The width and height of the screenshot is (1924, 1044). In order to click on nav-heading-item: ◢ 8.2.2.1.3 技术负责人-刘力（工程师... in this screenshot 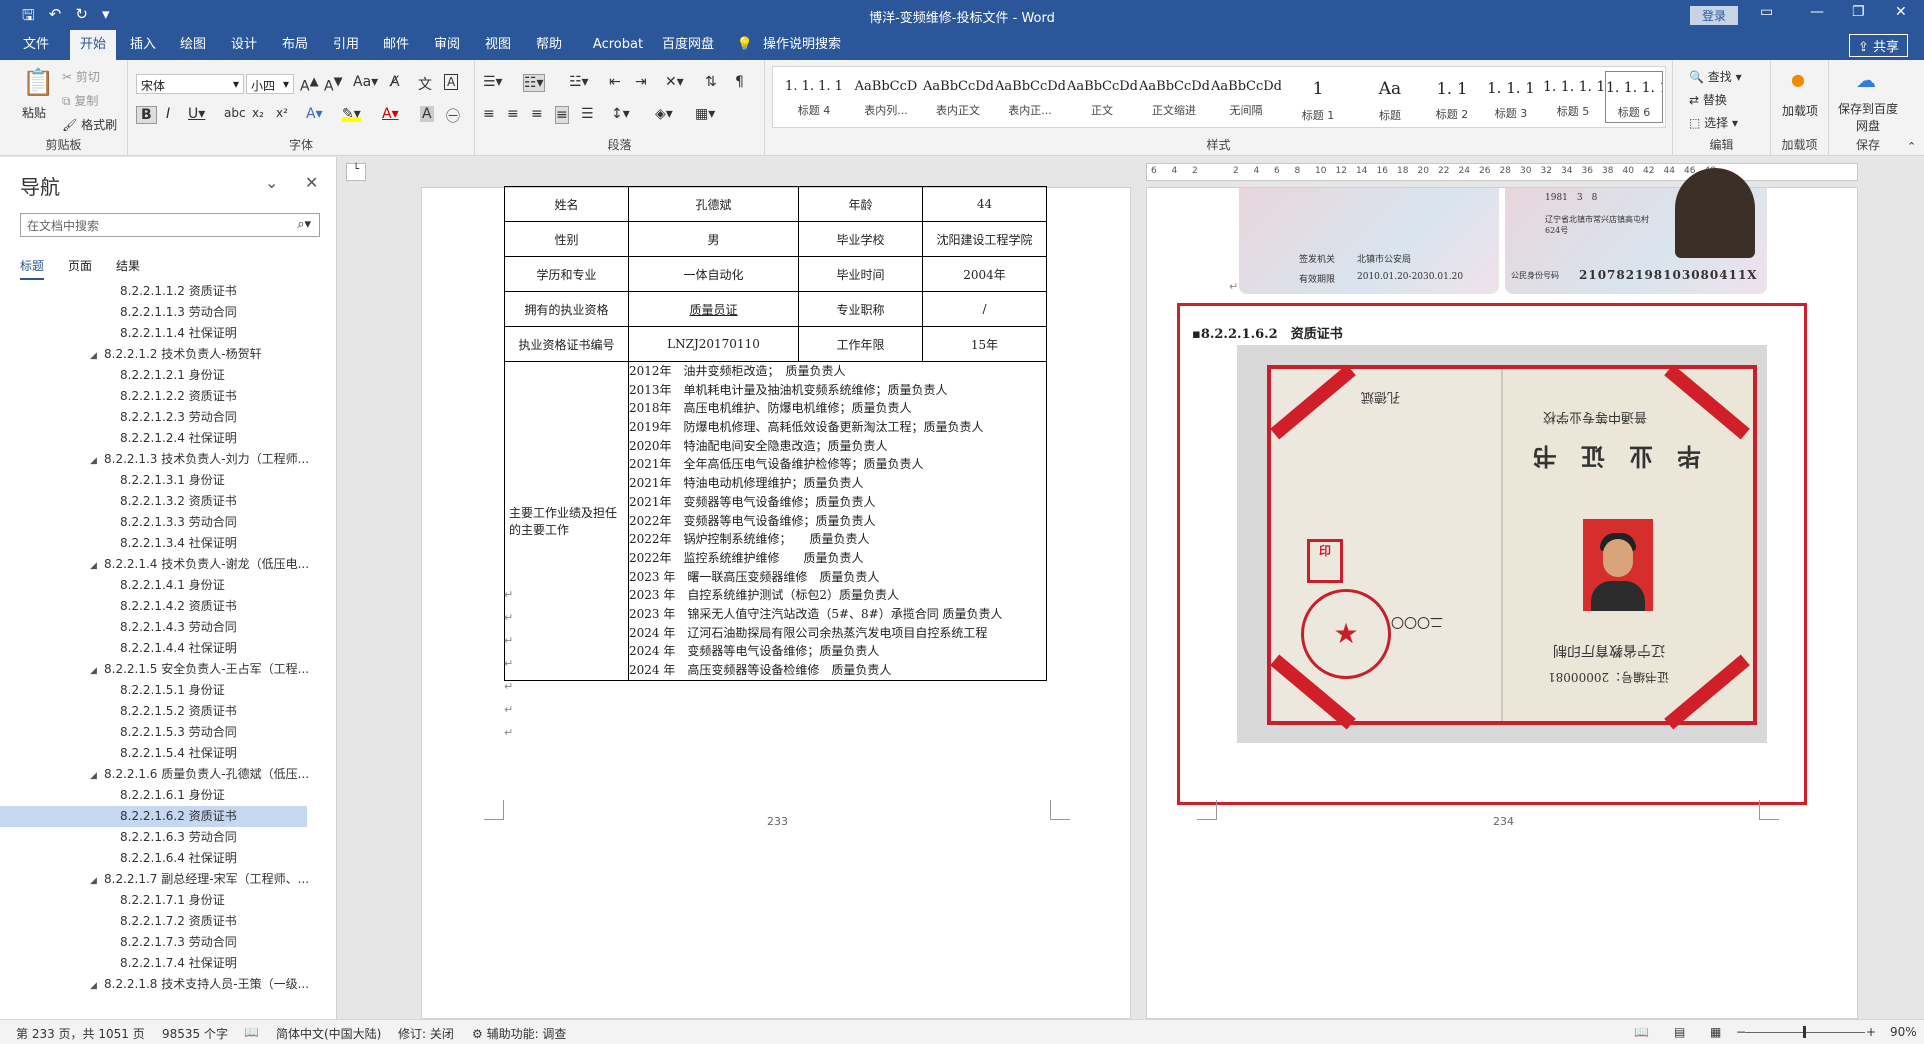, I will do `click(168, 459)`.